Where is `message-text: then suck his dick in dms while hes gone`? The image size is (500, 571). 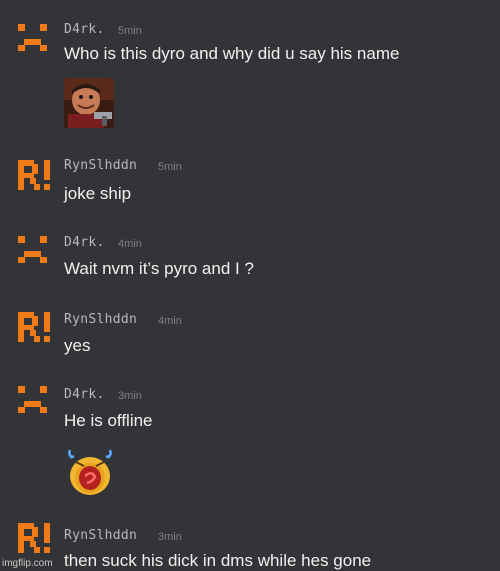 message-text: then suck his dick in dms while hes gone is located at coordinates (218, 560).